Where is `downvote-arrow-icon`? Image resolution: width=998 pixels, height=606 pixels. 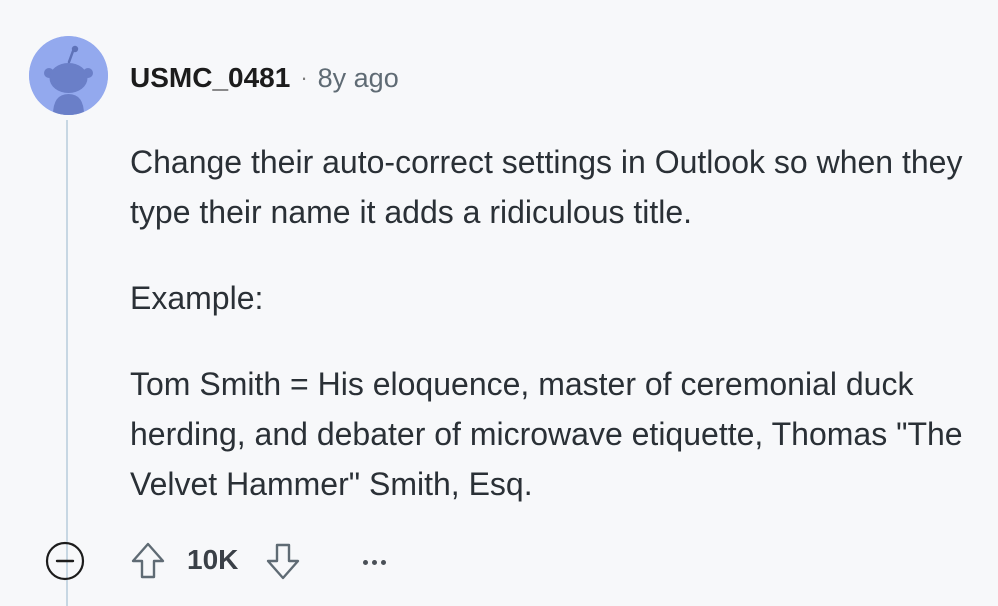 downvote-arrow-icon is located at coordinates (283, 561).